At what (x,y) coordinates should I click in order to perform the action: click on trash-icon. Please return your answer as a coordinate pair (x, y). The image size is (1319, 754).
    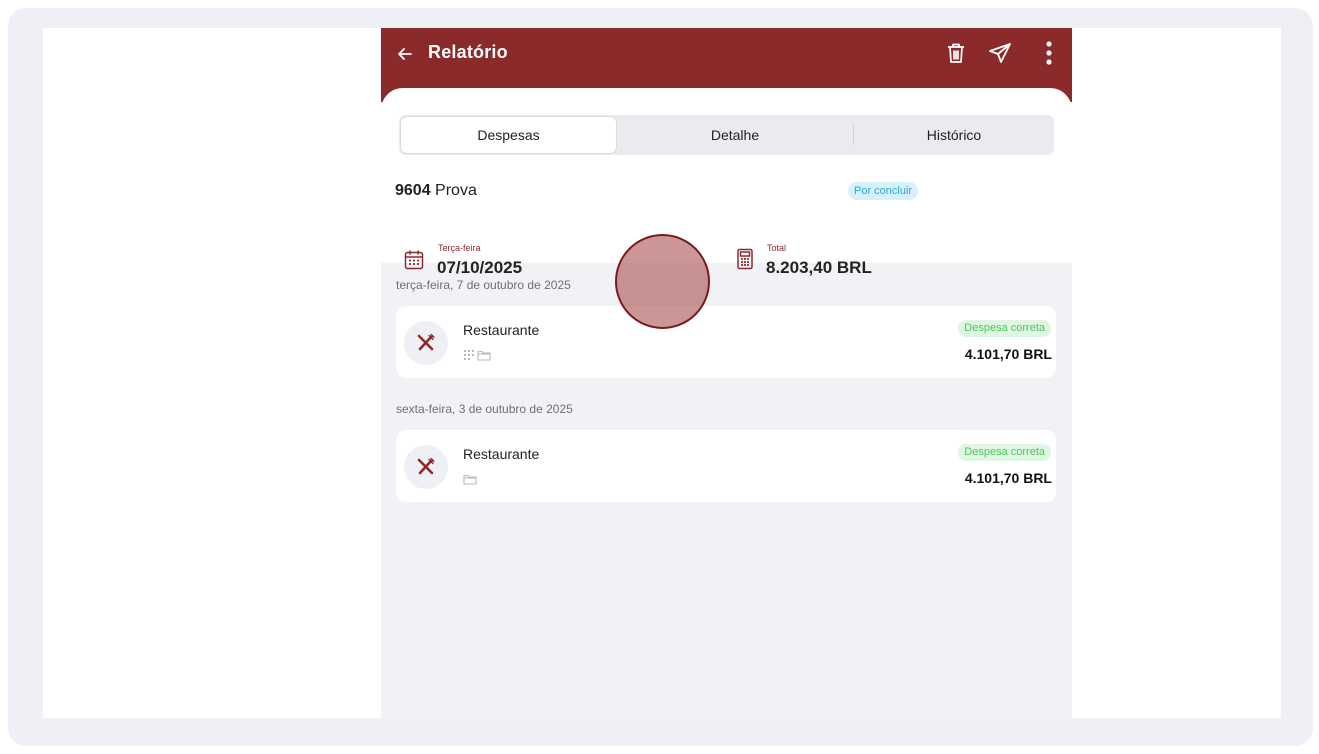
    Looking at the image, I should click on (956, 53).